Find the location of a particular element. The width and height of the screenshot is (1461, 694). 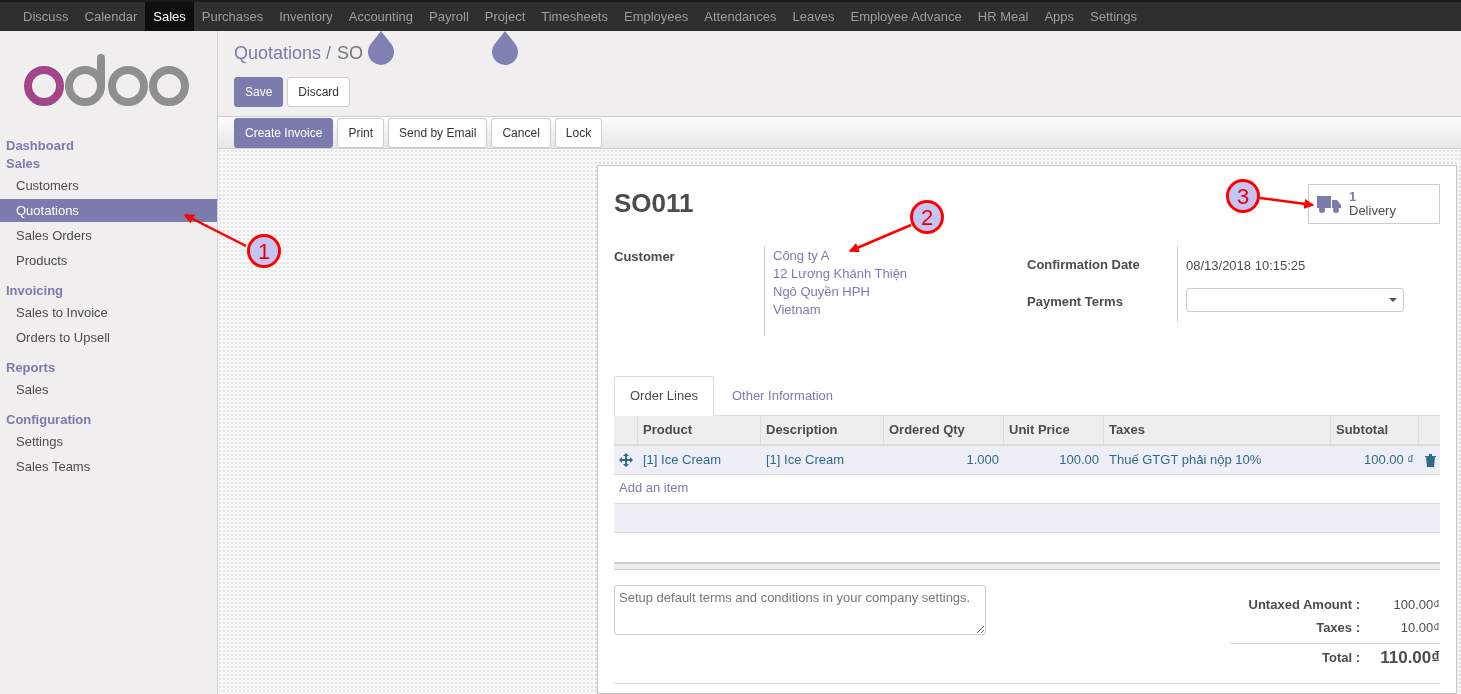

menu-item: Settings is located at coordinates (1113, 16).